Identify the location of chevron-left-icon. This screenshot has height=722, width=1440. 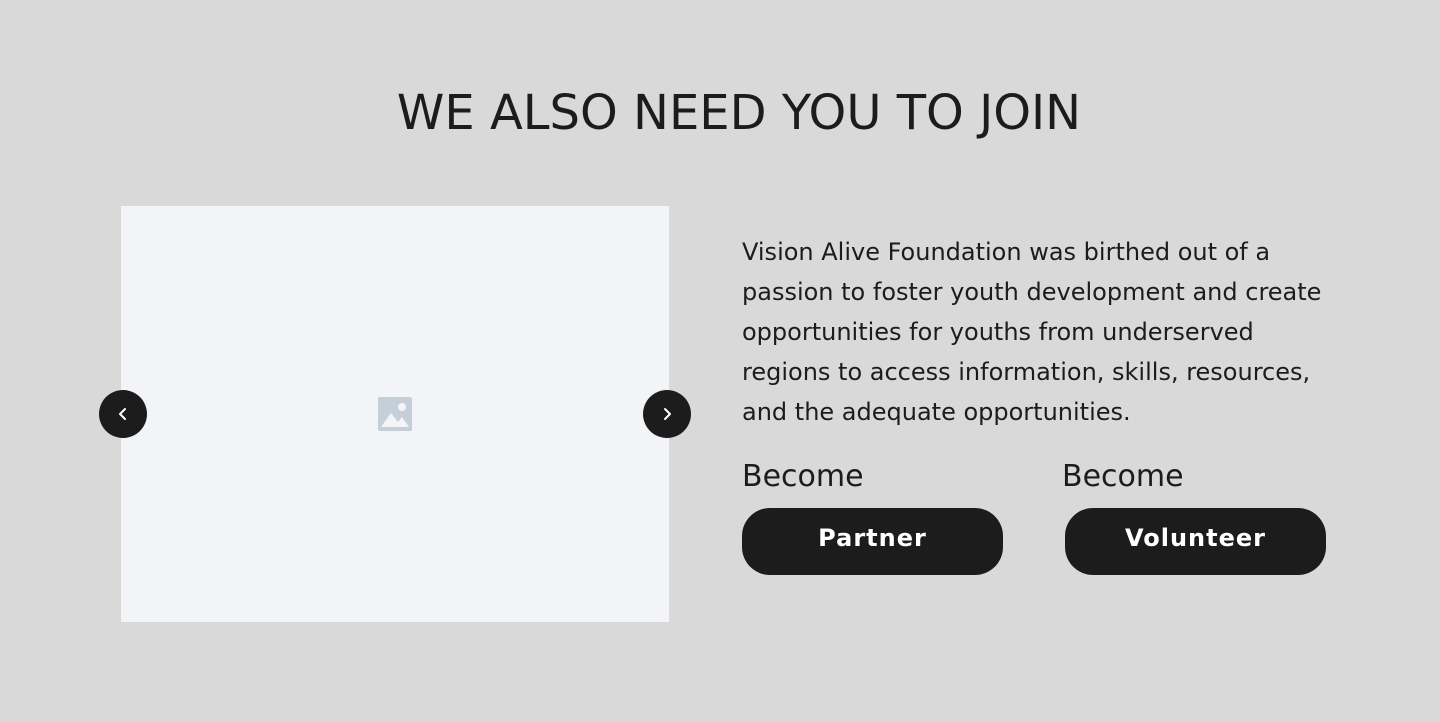
(122, 414).